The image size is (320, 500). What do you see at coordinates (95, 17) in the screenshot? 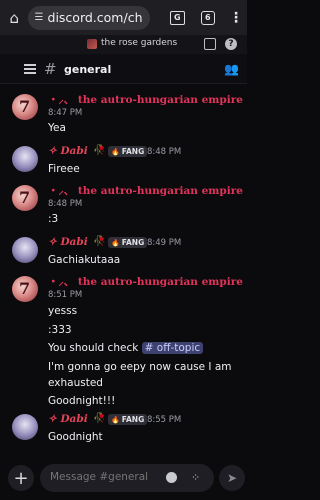
I see `url-text: discord.com/chann` at bounding box center [95, 17].